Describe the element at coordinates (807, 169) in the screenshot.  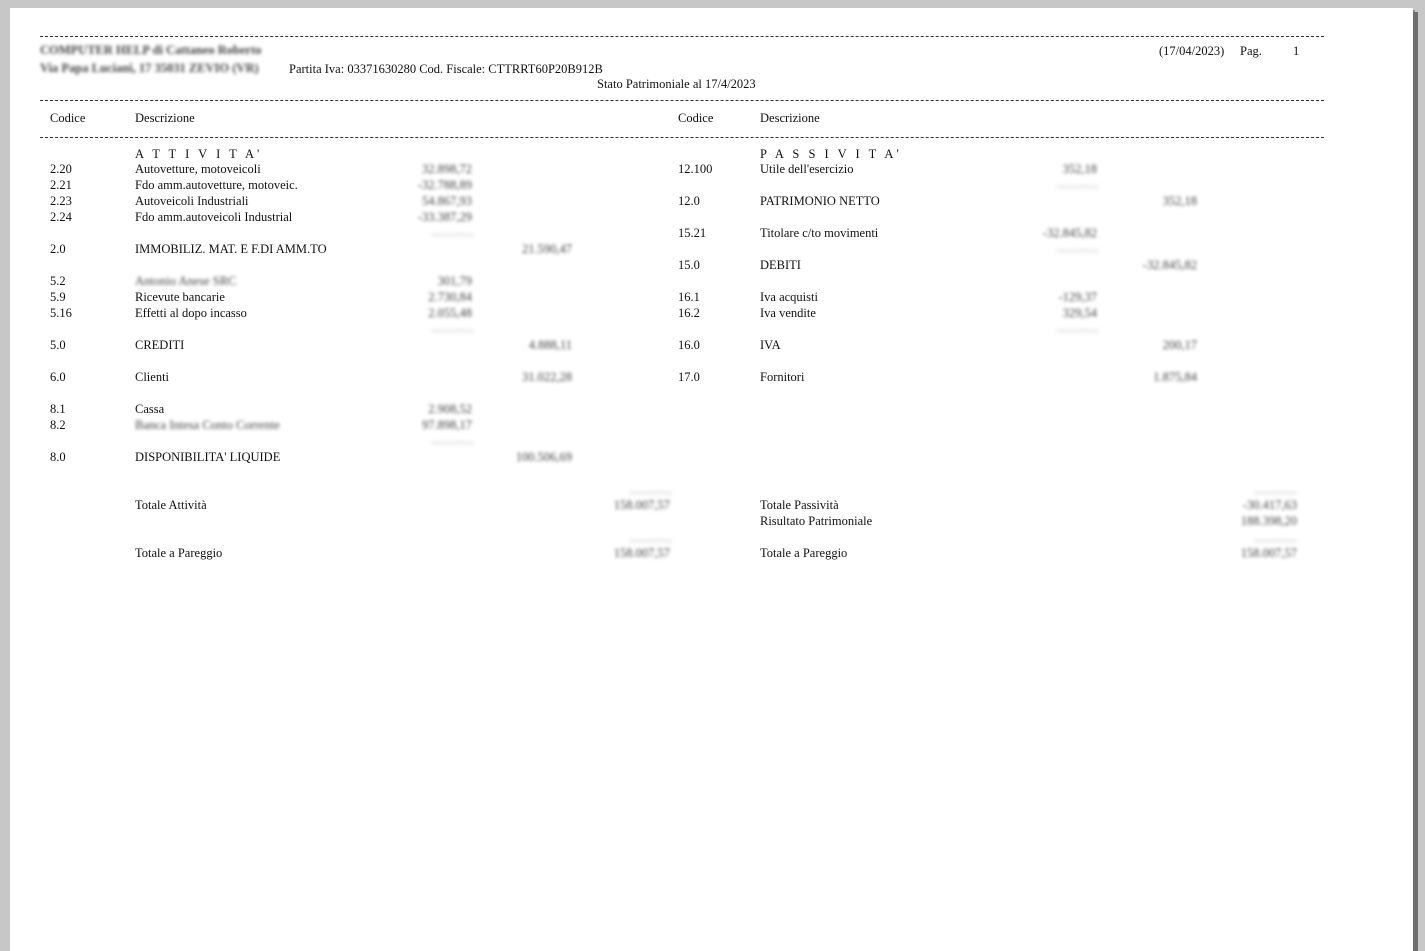
I see `right-row-desc: Utile dell'esercizio` at that location.